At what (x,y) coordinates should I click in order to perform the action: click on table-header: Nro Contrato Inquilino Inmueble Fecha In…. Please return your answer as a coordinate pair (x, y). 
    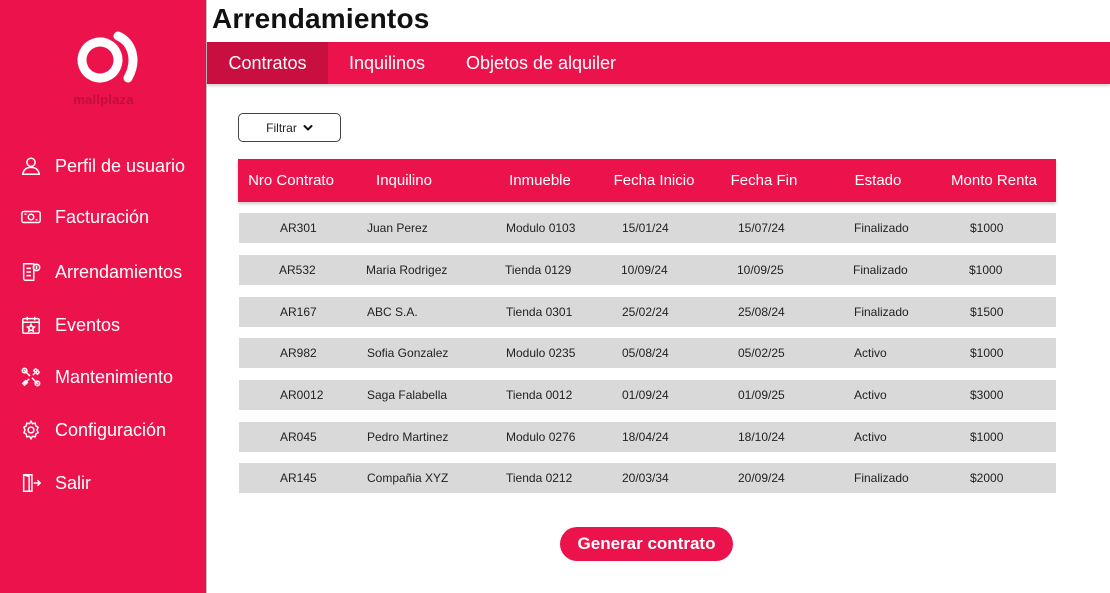
    Looking at the image, I should click on (647, 180).